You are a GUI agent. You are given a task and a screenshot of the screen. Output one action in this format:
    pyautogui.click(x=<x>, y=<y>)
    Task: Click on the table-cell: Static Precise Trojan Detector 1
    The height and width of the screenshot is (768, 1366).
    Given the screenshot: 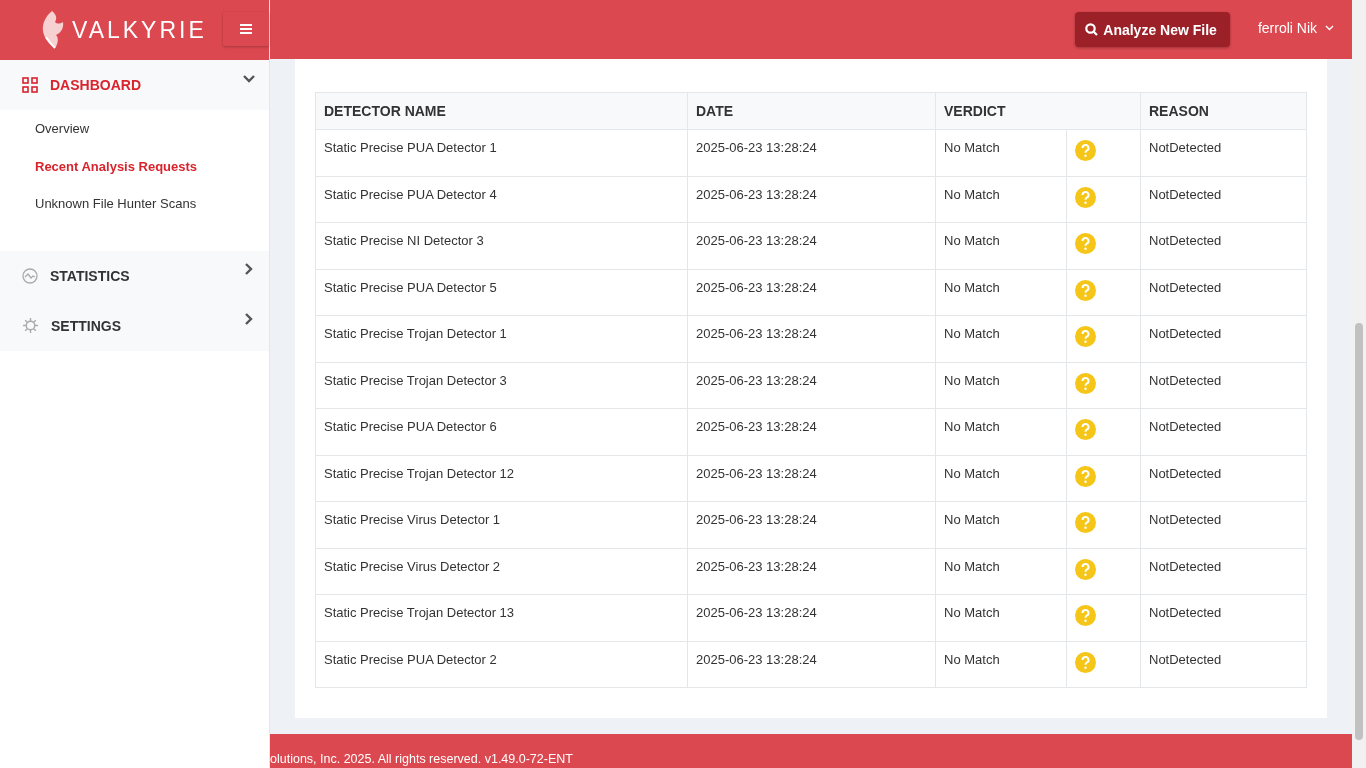 What is the action you would take?
    pyautogui.click(x=501, y=339)
    